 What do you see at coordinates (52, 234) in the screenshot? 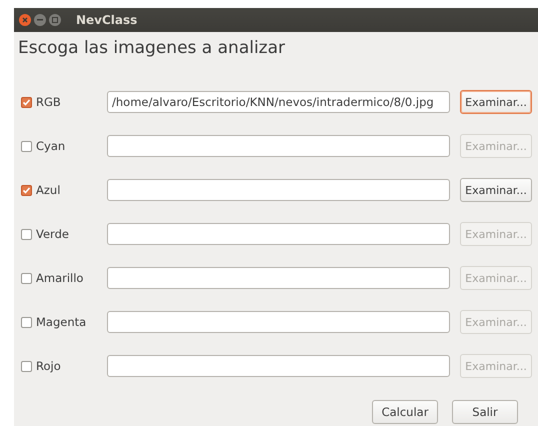
I see `checkbox-label: Verde` at bounding box center [52, 234].